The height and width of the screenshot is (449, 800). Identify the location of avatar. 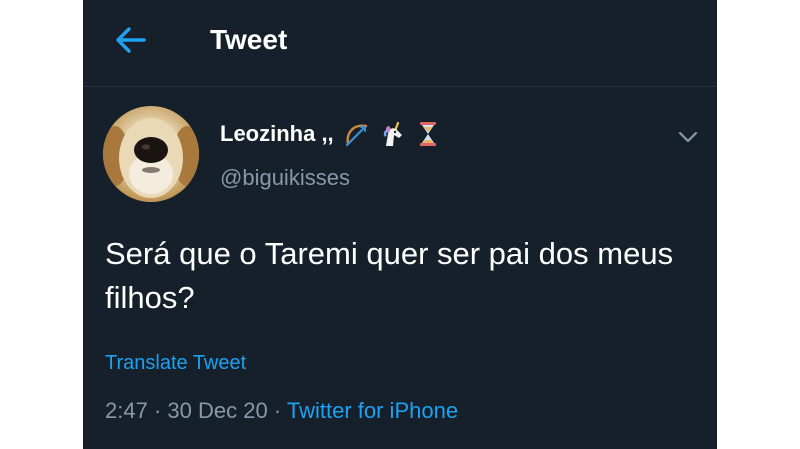
(151, 154).